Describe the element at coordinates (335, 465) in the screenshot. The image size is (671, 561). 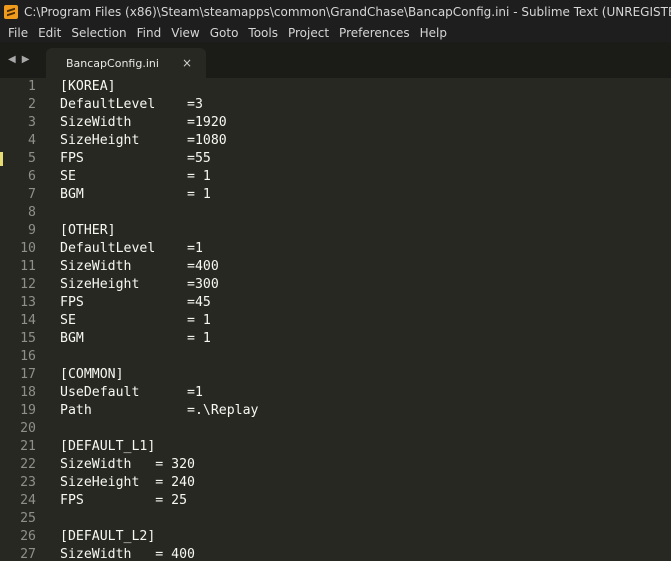
I see `code-line: 22 SizeWidth = 320` at that location.